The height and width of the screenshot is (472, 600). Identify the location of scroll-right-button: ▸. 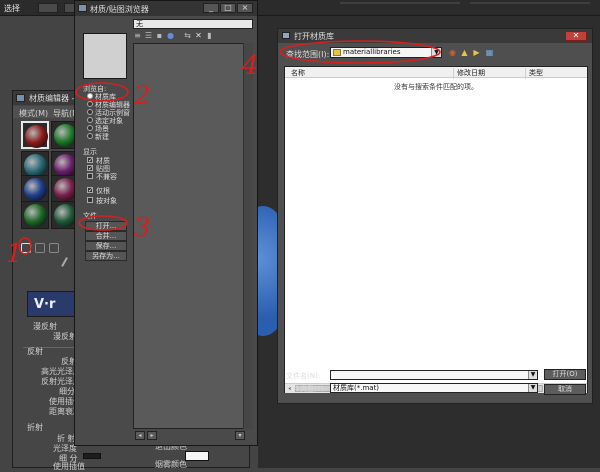
(152, 435).